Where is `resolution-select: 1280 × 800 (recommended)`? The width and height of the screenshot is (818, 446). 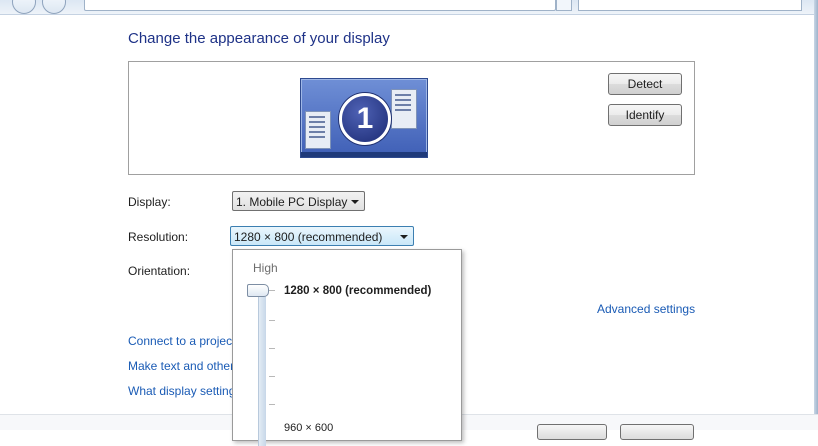 resolution-select: 1280 × 800 (recommended) is located at coordinates (322, 236).